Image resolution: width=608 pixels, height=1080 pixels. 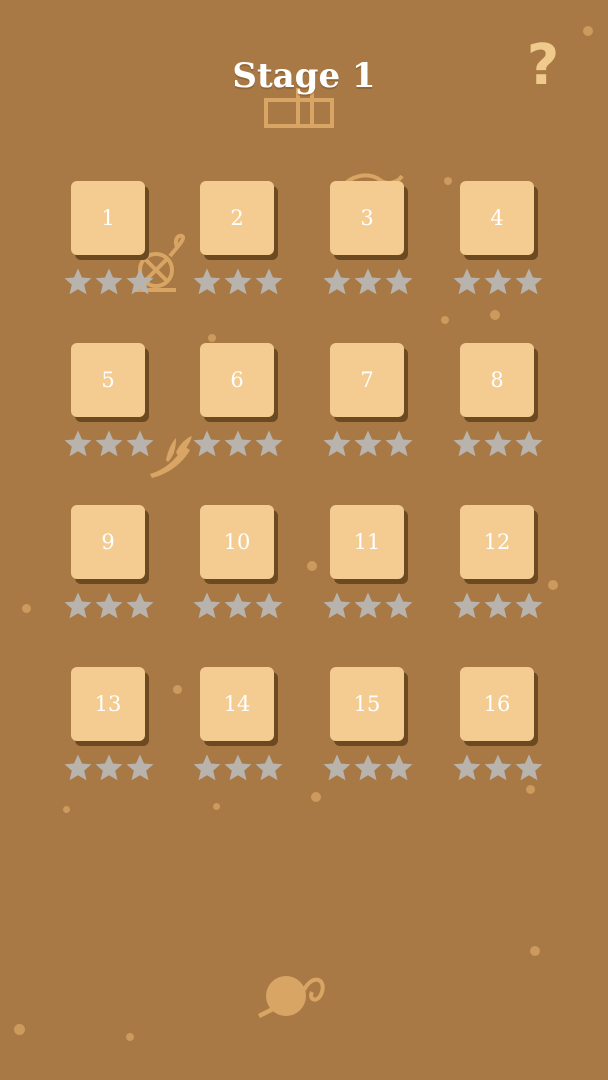 What do you see at coordinates (497, 218) in the screenshot?
I see `level-button: 4` at bounding box center [497, 218].